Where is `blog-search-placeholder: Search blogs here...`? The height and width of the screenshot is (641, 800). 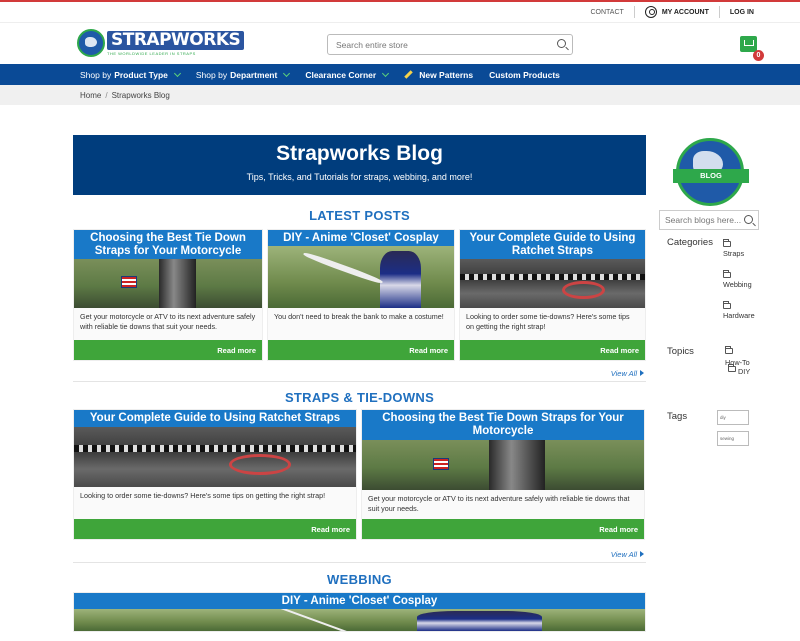 blog-search-placeholder: Search blogs here... is located at coordinates (703, 220).